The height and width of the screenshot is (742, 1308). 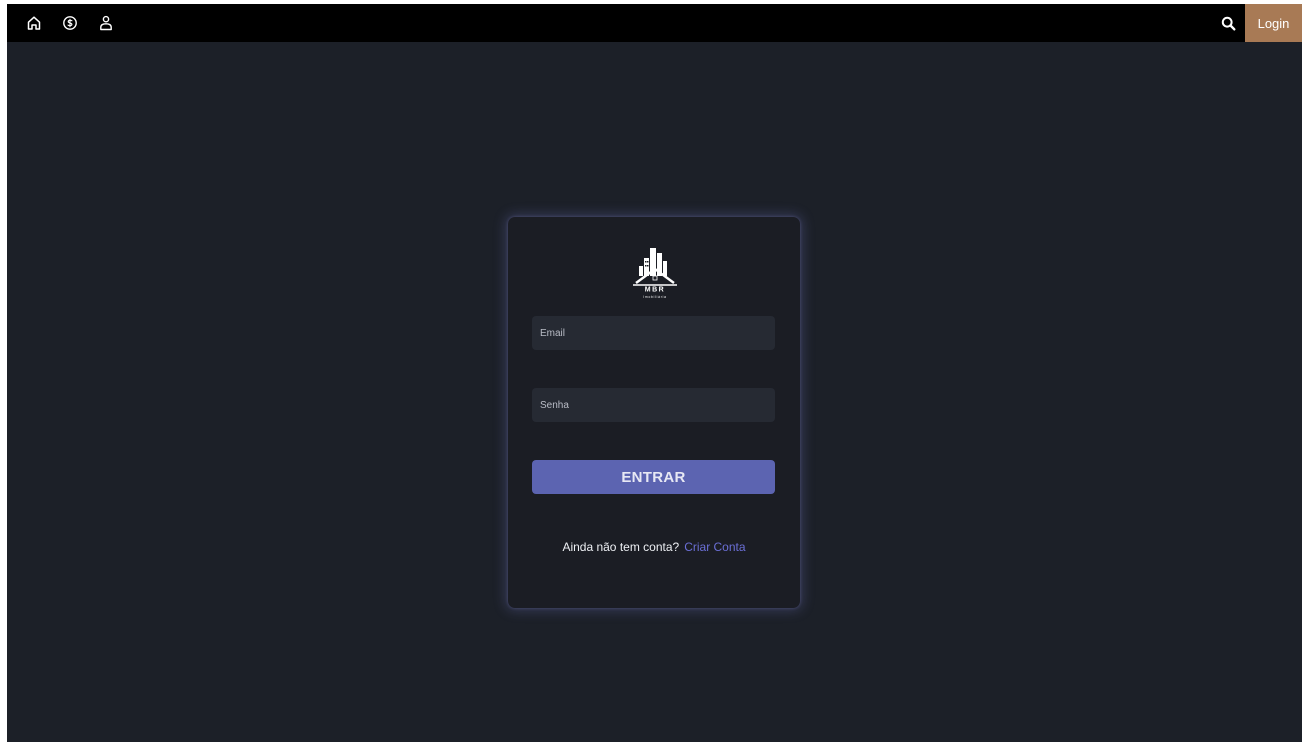 What do you see at coordinates (621, 547) in the screenshot?
I see `signup-prompt-text: Ainda não tem conta?` at bounding box center [621, 547].